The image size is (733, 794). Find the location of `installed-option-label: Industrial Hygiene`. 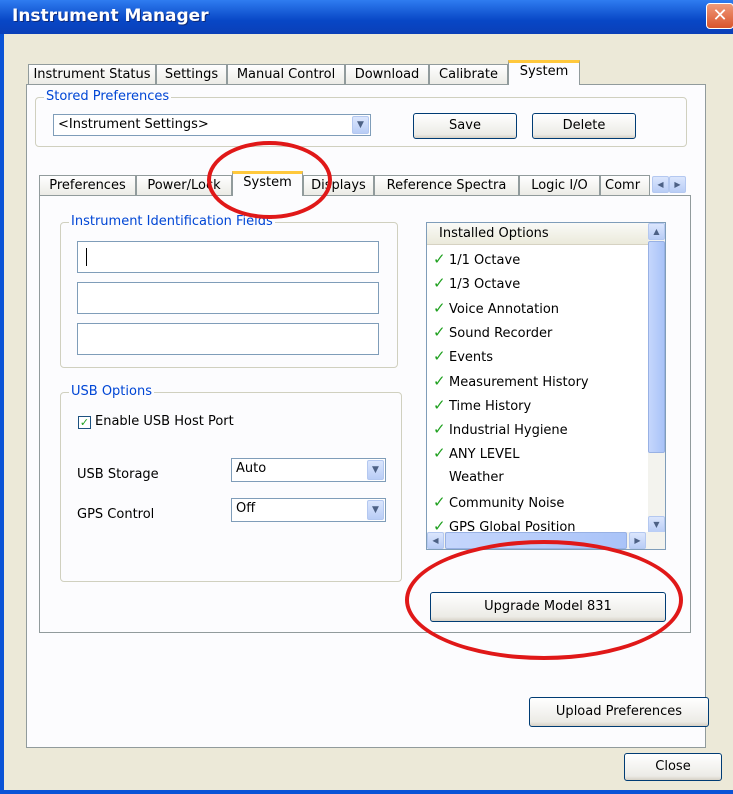

installed-option-label: Industrial Hygiene is located at coordinates (508, 431).